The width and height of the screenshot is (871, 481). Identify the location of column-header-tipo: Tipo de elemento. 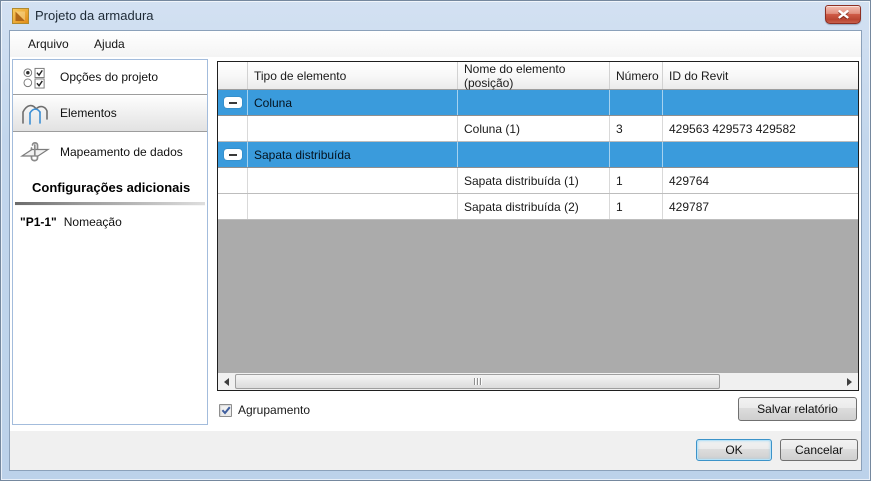
(353, 75).